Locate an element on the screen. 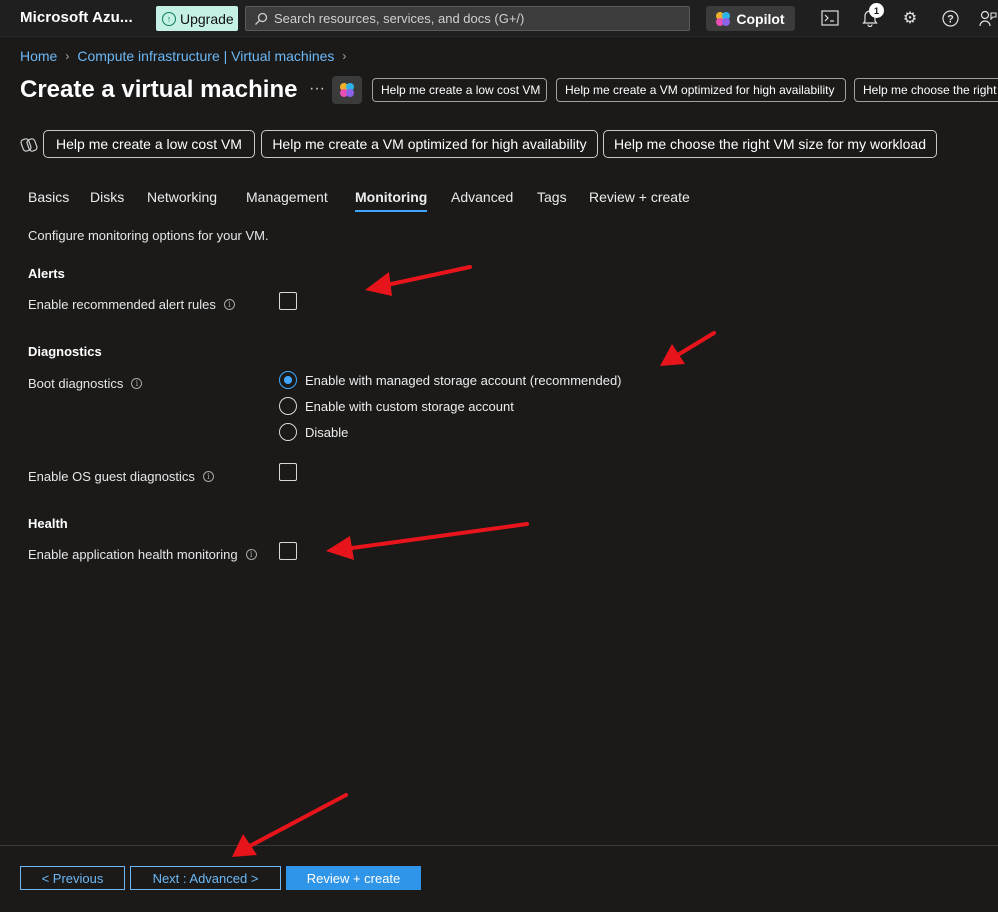 This screenshot has height=912, width=998. app-health-monitoring-text: Enable application health monitoring is located at coordinates (133, 554).